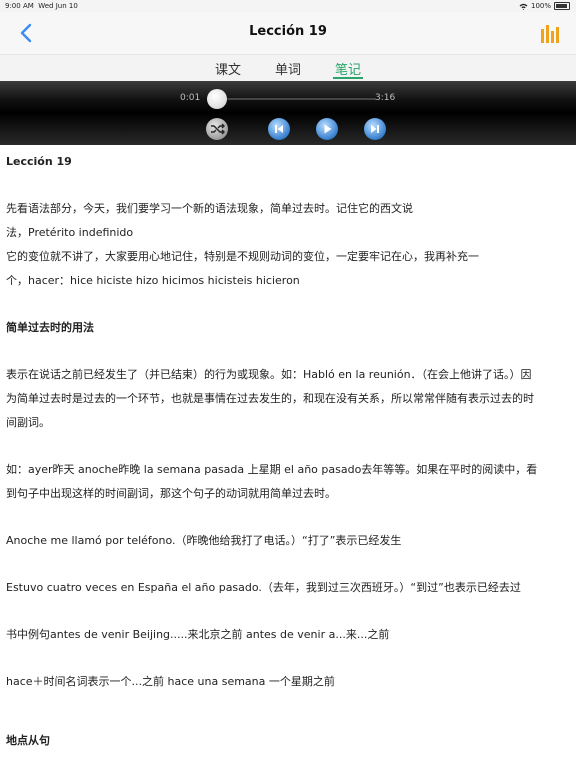  I want to click on paragraph-line: 先看语法部分，今天，我们要学习一个新的语法现象，简单过去时。记住它的西文说, so click(209, 208).